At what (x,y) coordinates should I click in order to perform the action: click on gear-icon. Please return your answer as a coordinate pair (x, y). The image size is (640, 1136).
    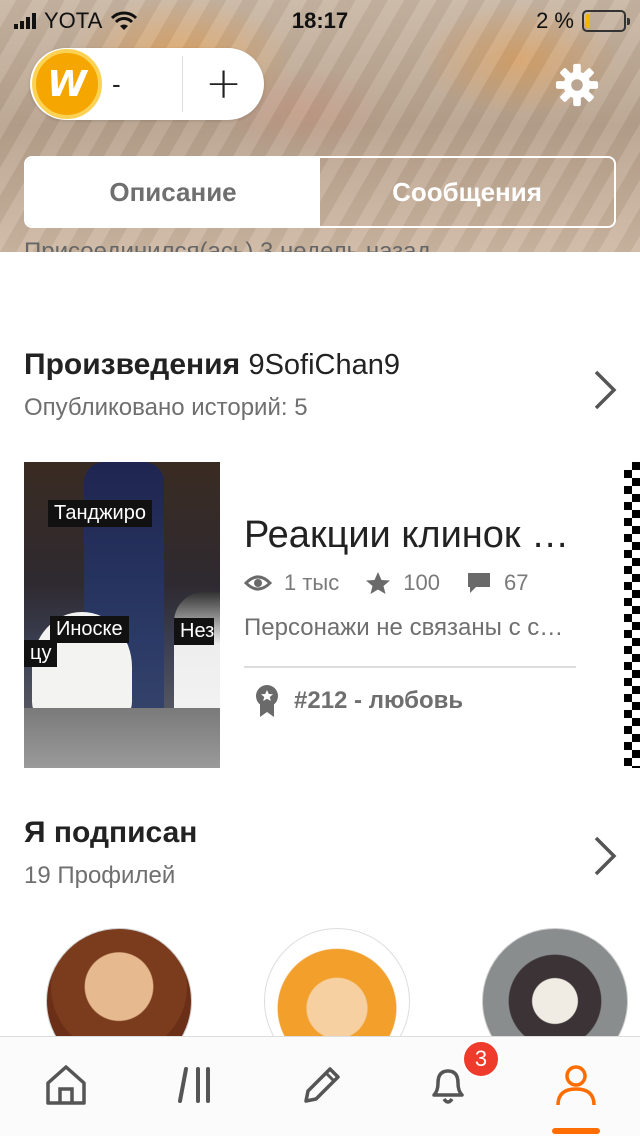
    Looking at the image, I should click on (577, 85).